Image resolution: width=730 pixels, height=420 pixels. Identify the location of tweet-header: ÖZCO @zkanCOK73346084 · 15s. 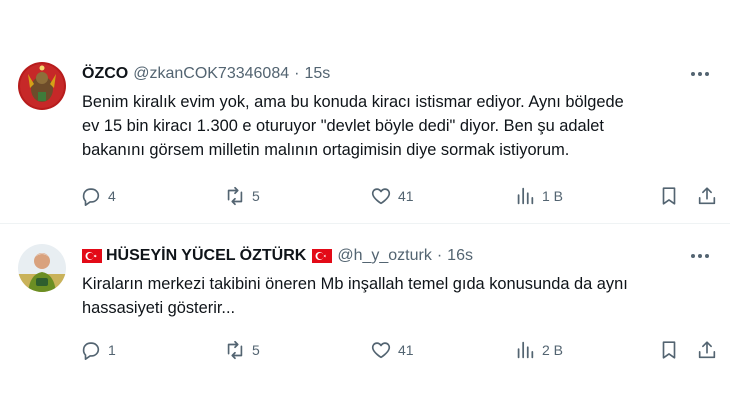
(206, 74).